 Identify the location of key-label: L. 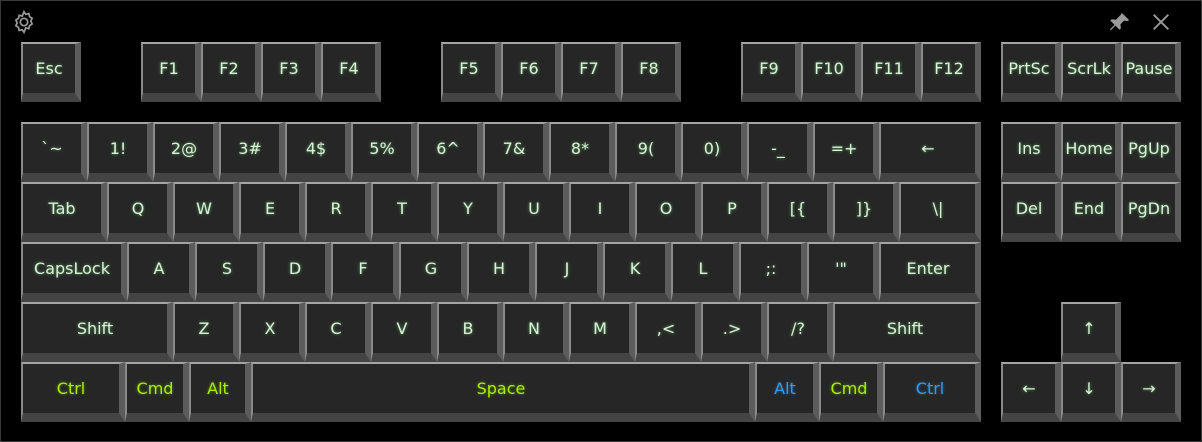
(703, 268).